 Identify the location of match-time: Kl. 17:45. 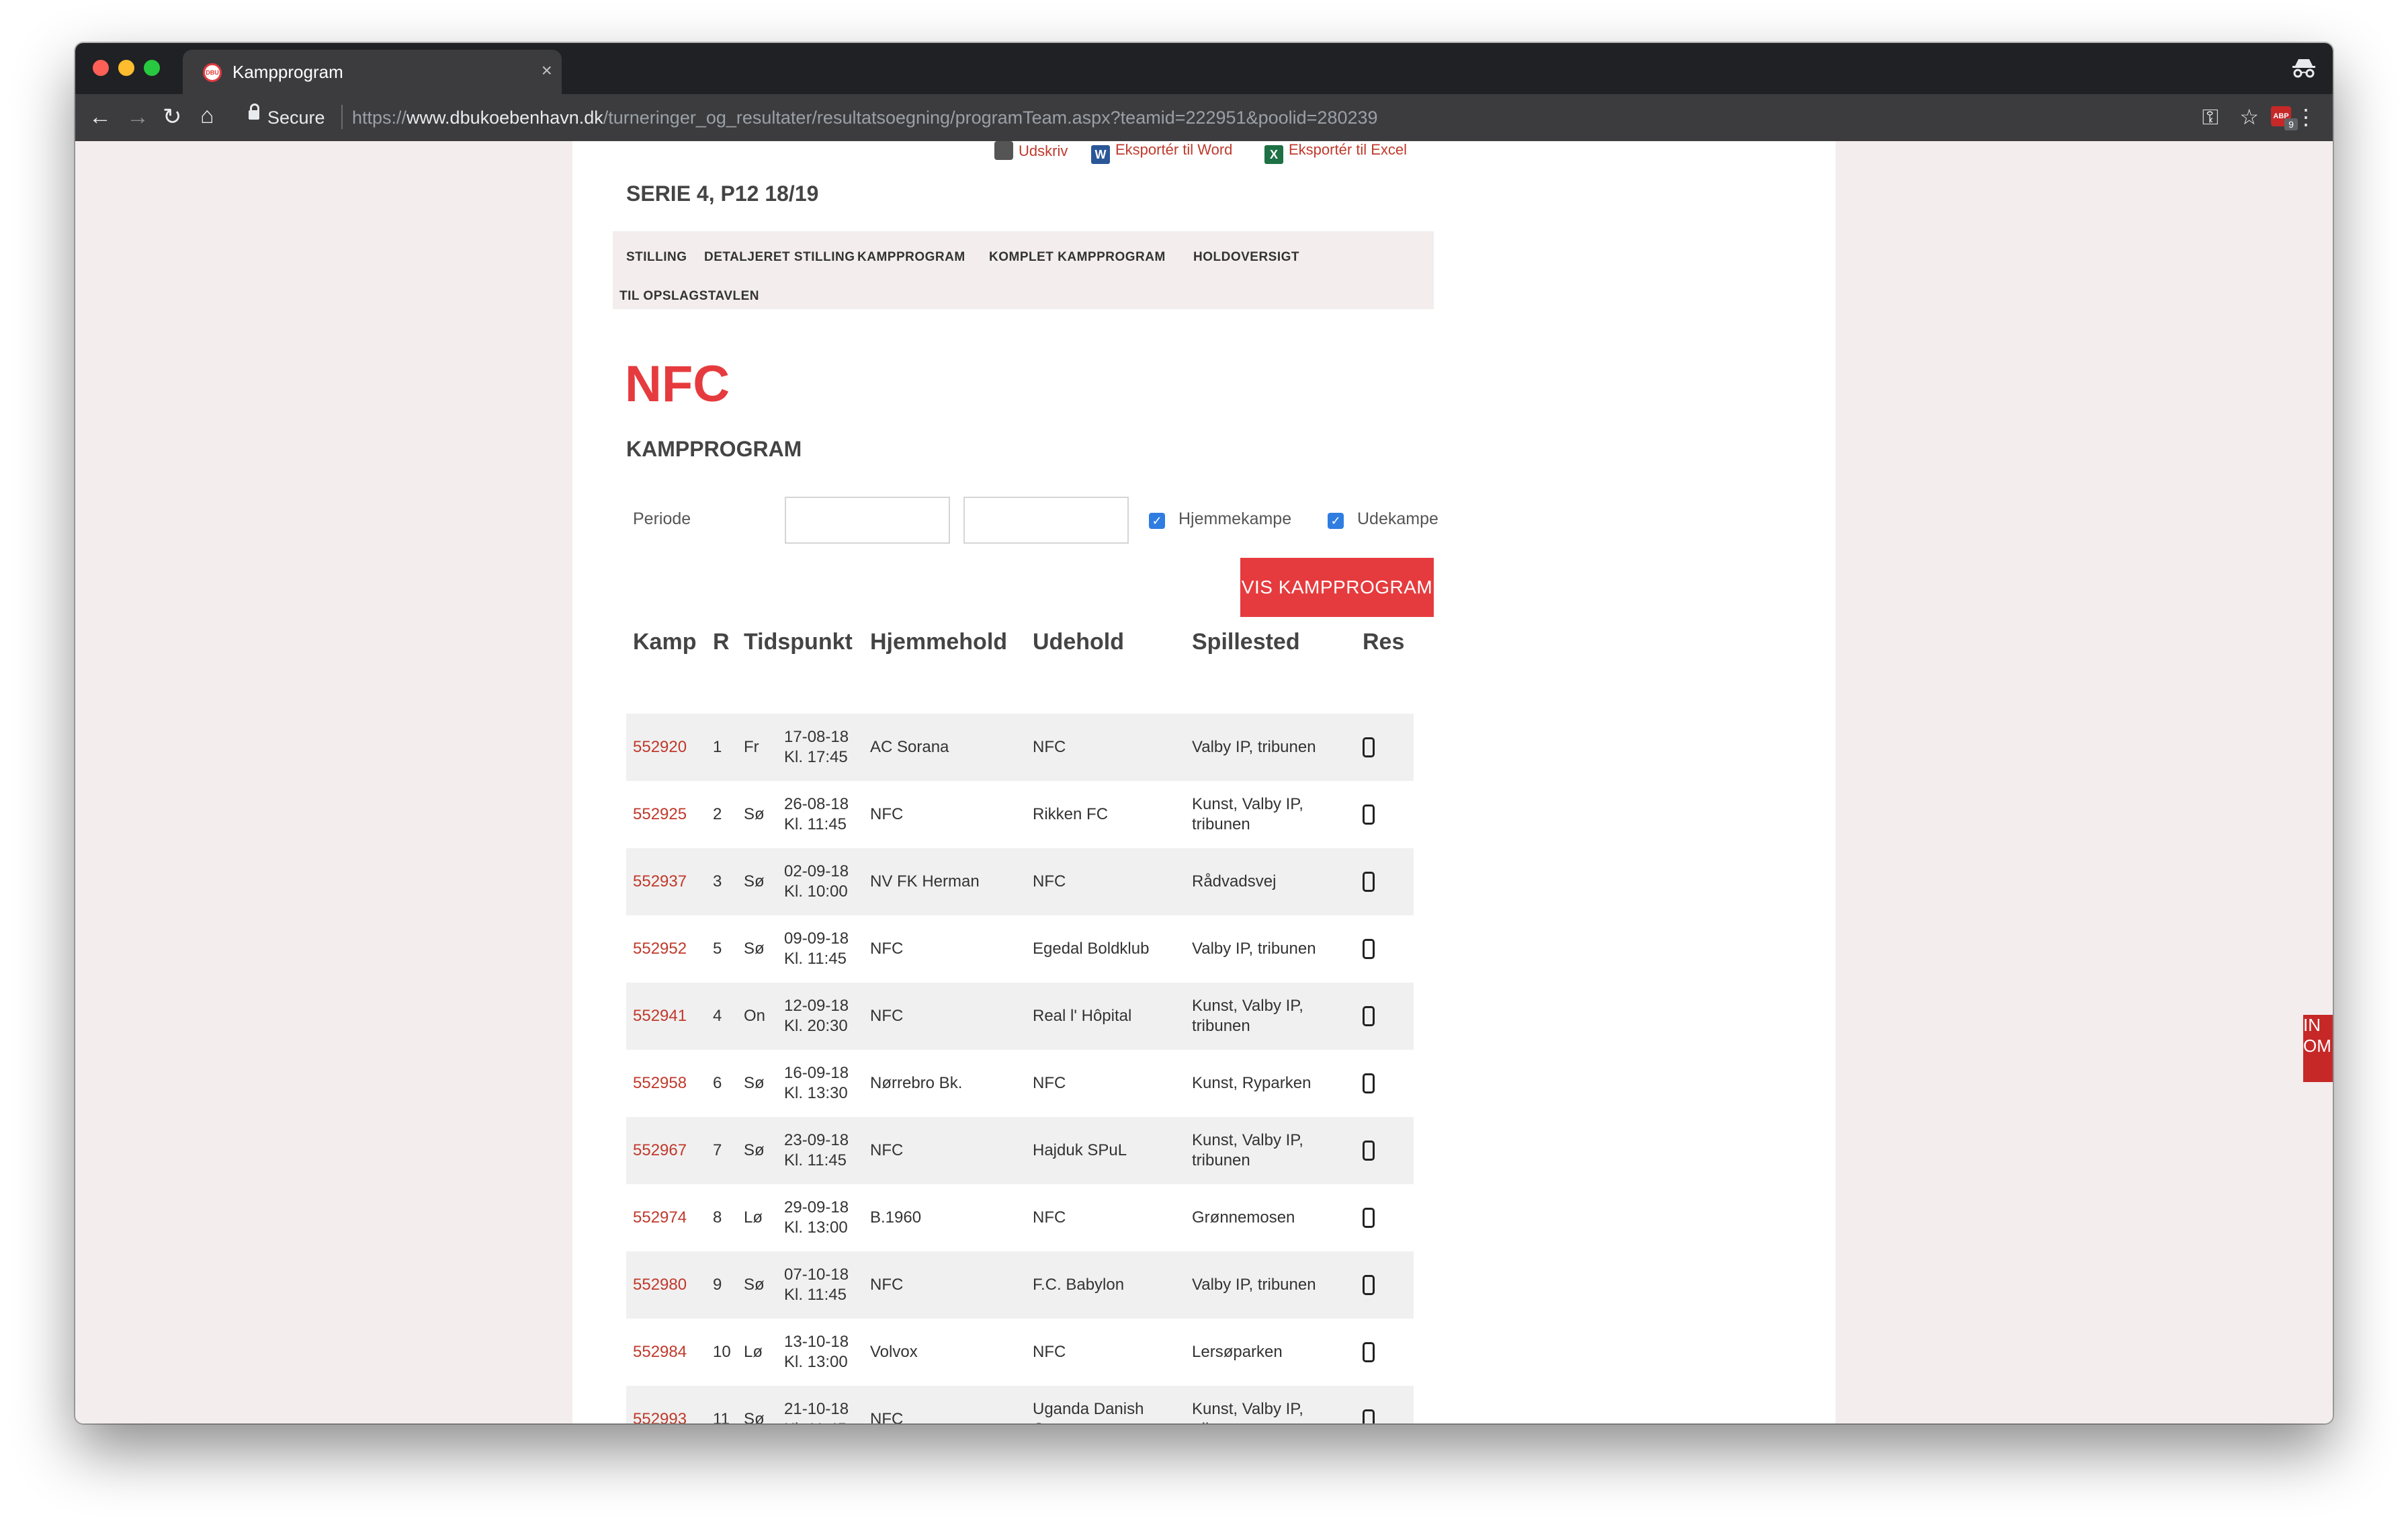
(816, 757).